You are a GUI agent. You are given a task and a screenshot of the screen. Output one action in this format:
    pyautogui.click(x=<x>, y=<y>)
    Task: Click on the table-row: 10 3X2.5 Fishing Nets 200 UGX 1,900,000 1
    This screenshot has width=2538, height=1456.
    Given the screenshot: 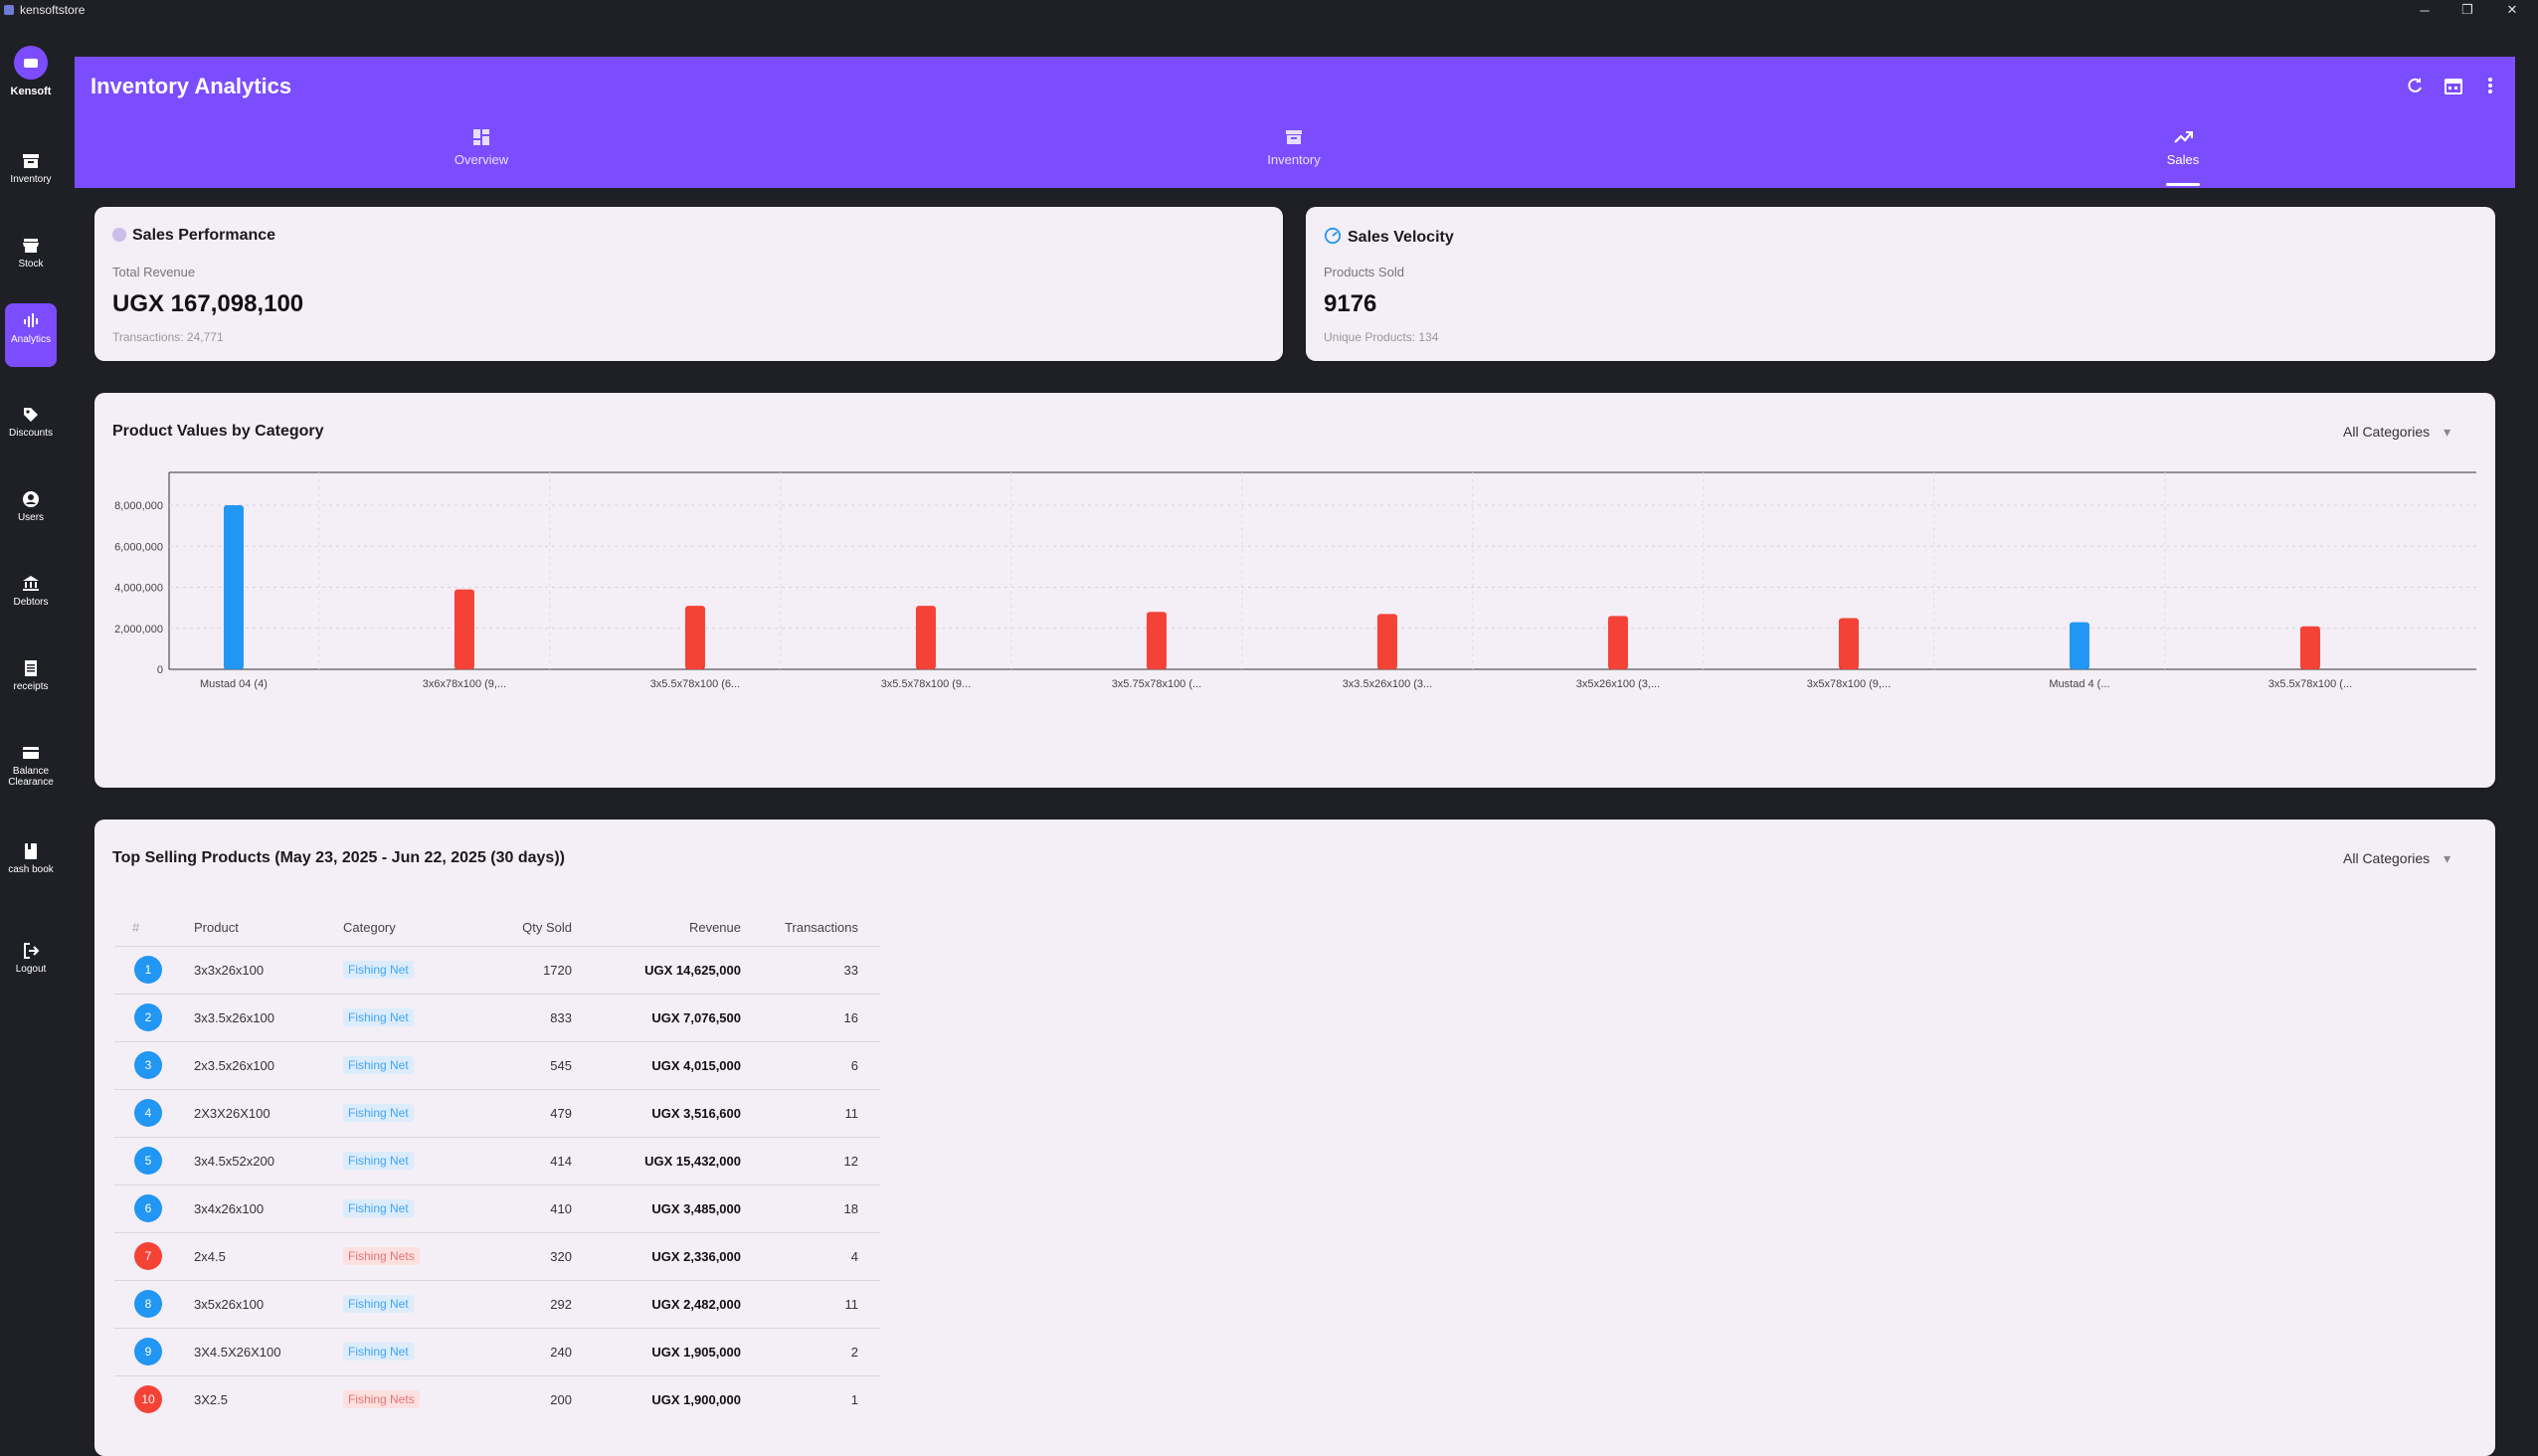 What is the action you would take?
    pyautogui.click(x=497, y=1398)
    